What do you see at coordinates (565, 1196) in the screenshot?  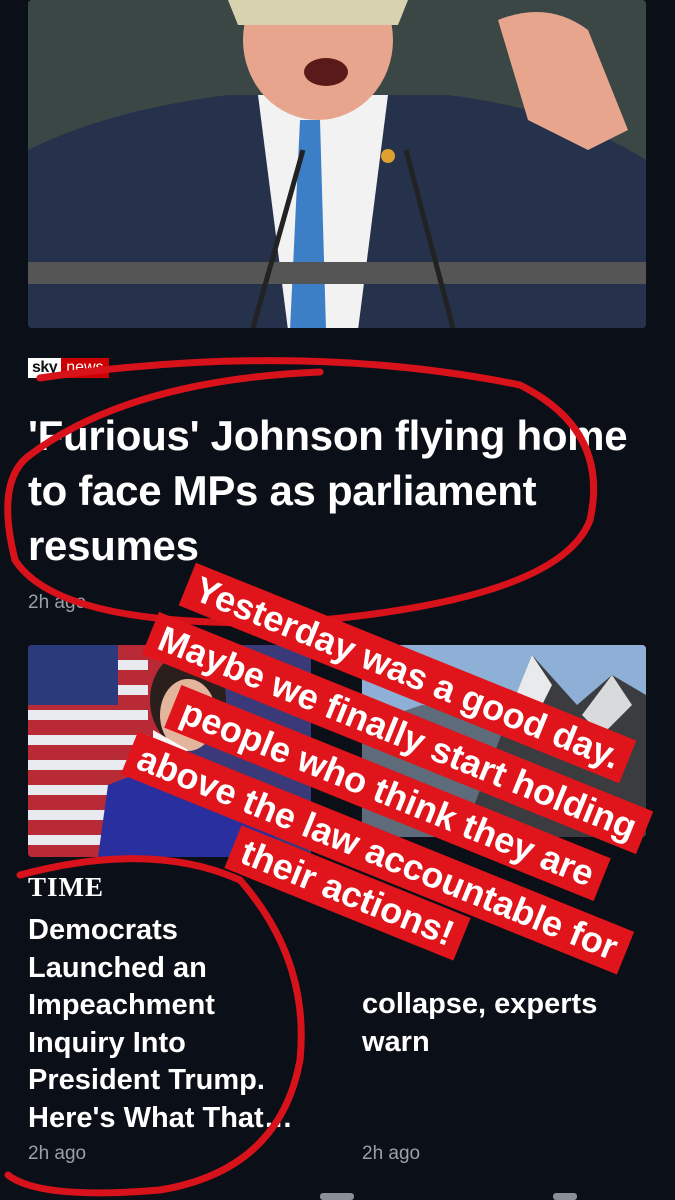 I see `nav-indicator-right` at bounding box center [565, 1196].